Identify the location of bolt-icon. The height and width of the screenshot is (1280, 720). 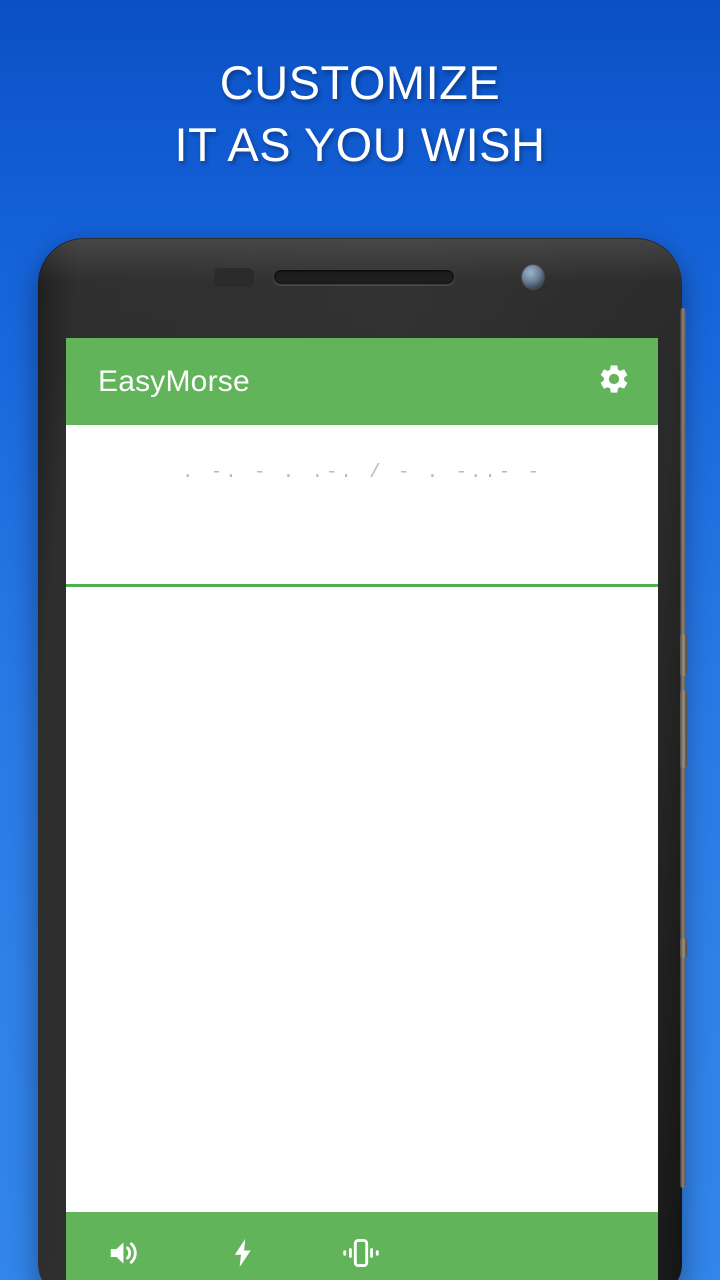
(243, 1255).